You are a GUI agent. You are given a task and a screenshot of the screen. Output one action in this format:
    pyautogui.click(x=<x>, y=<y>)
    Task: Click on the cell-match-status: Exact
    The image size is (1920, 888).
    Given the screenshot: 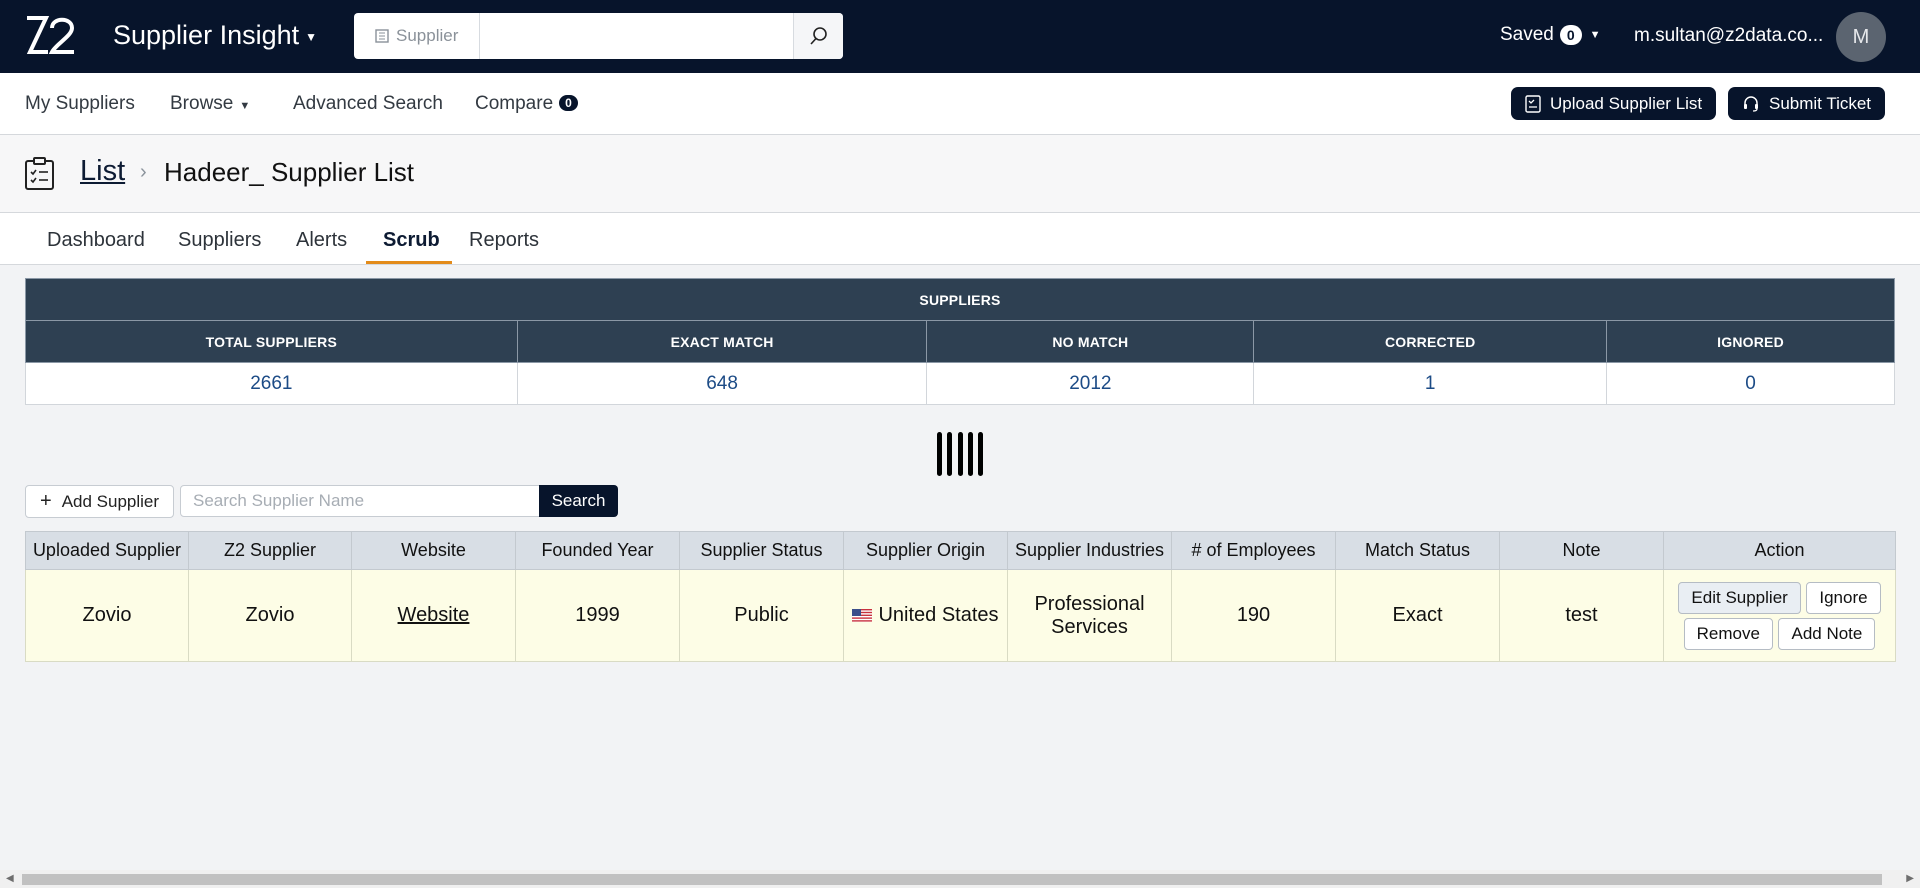 What is the action you would take?
    pyautogui.click(x=1417, y=615)
    